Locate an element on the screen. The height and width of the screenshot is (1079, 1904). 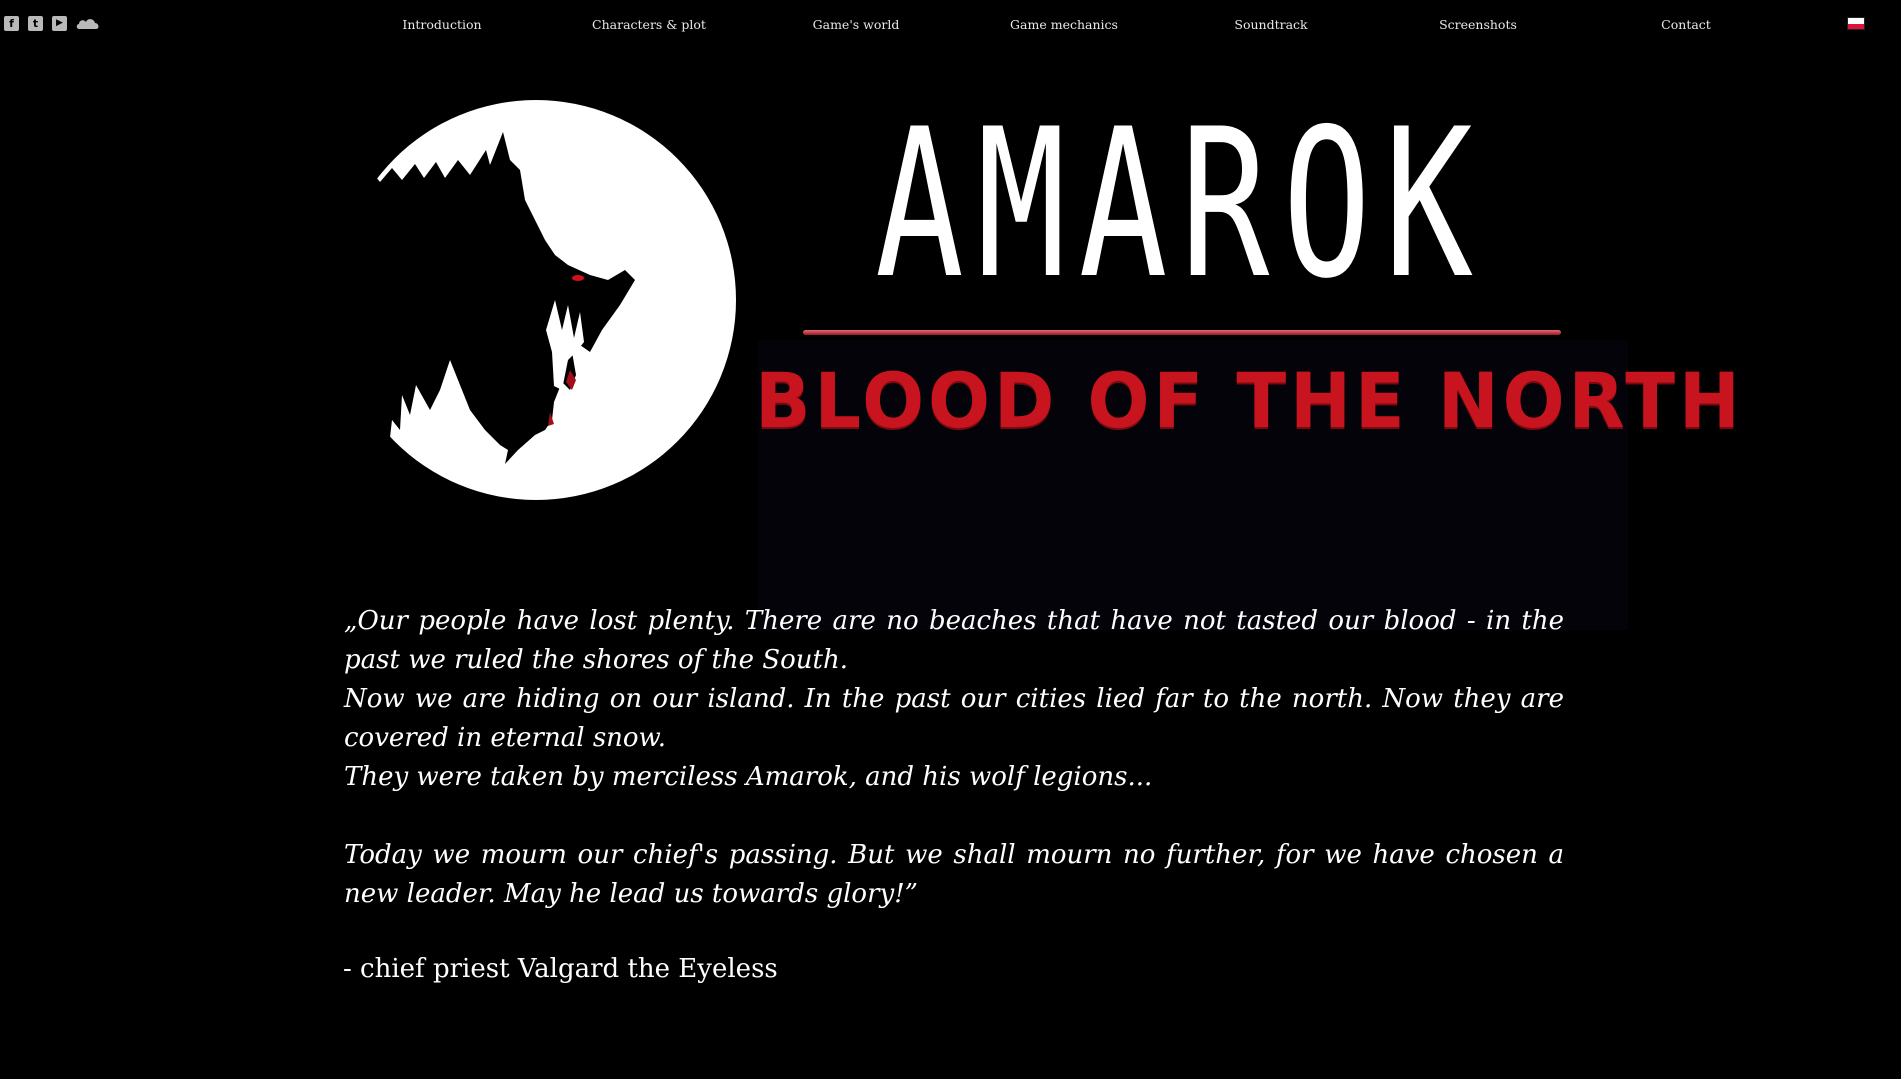
logo-divider is located at coordinates (1182, 332).